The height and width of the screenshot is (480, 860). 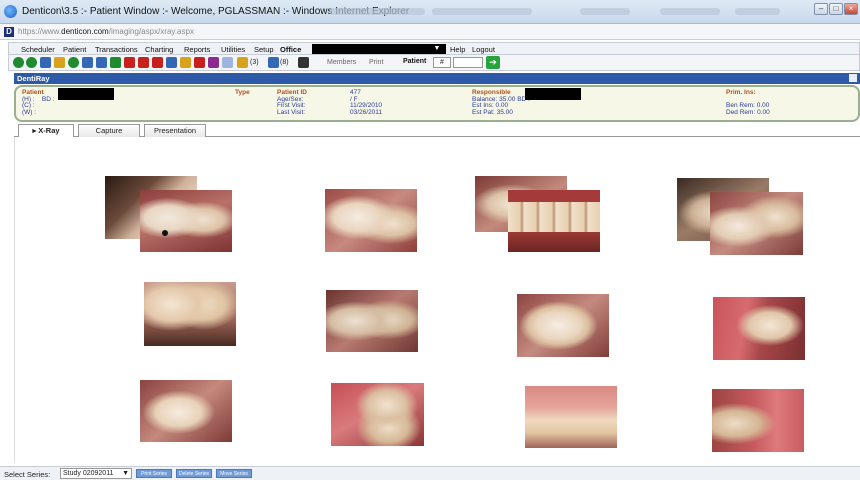 I want to click on toolbar: (3) (8) Members Print Patient # ➔, so click(x=434, y=63).